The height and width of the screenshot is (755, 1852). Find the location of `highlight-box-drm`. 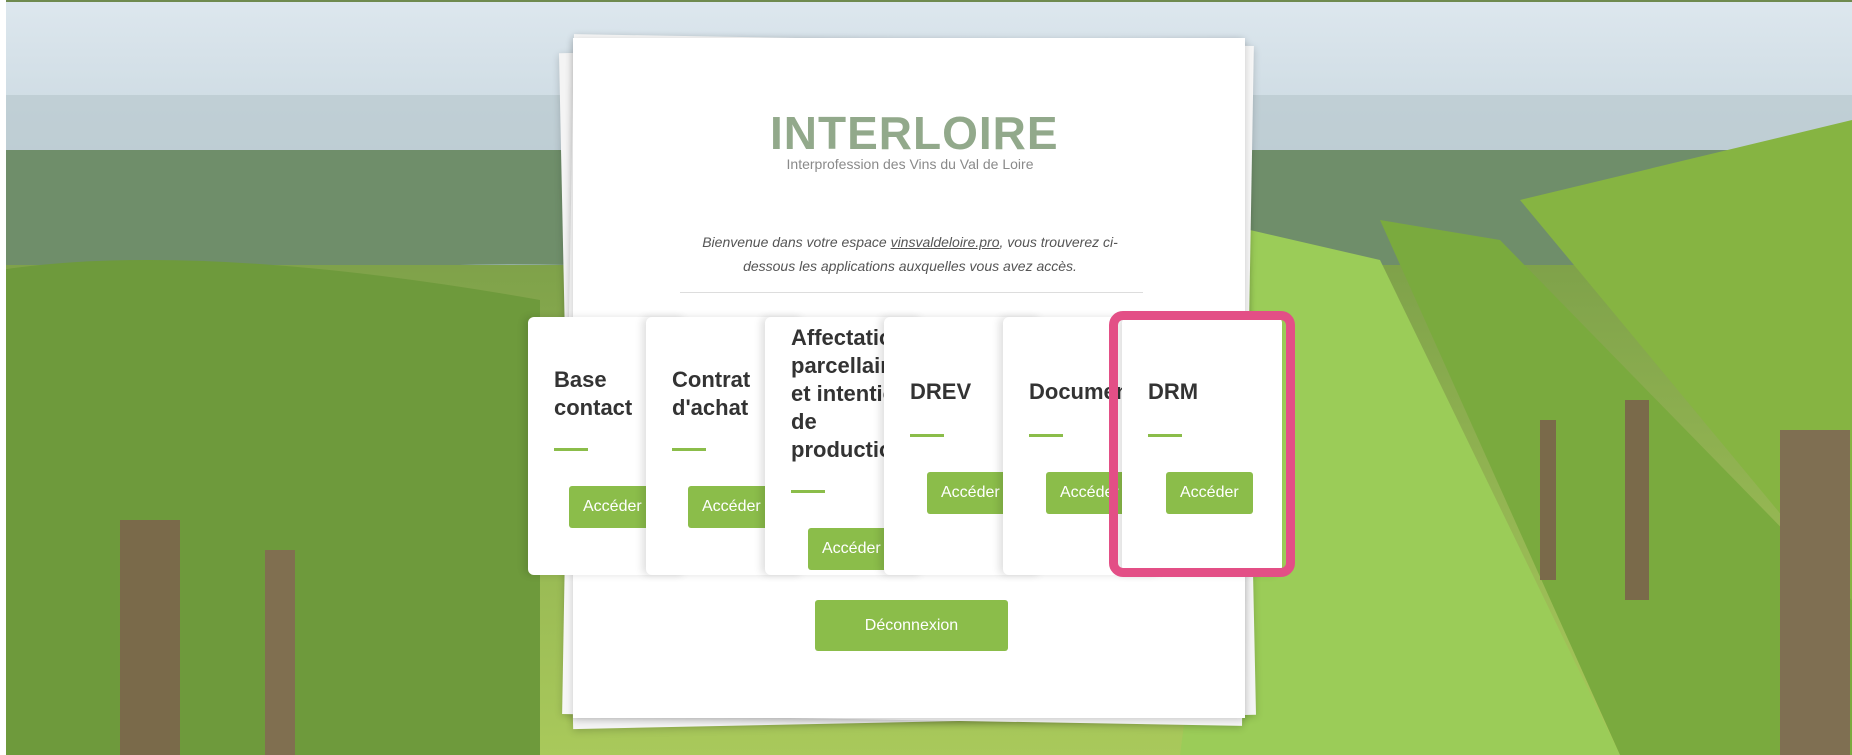

highlight-box-drm is located at coordinates (1202, 444).